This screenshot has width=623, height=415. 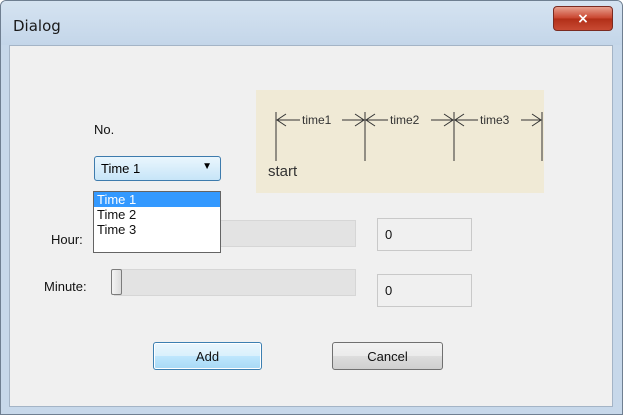 What do you see at coordinates (157, 199) in the screenshot?
I see `dropdown-option-time-1: Time 1` at bounding box center [157, 199].